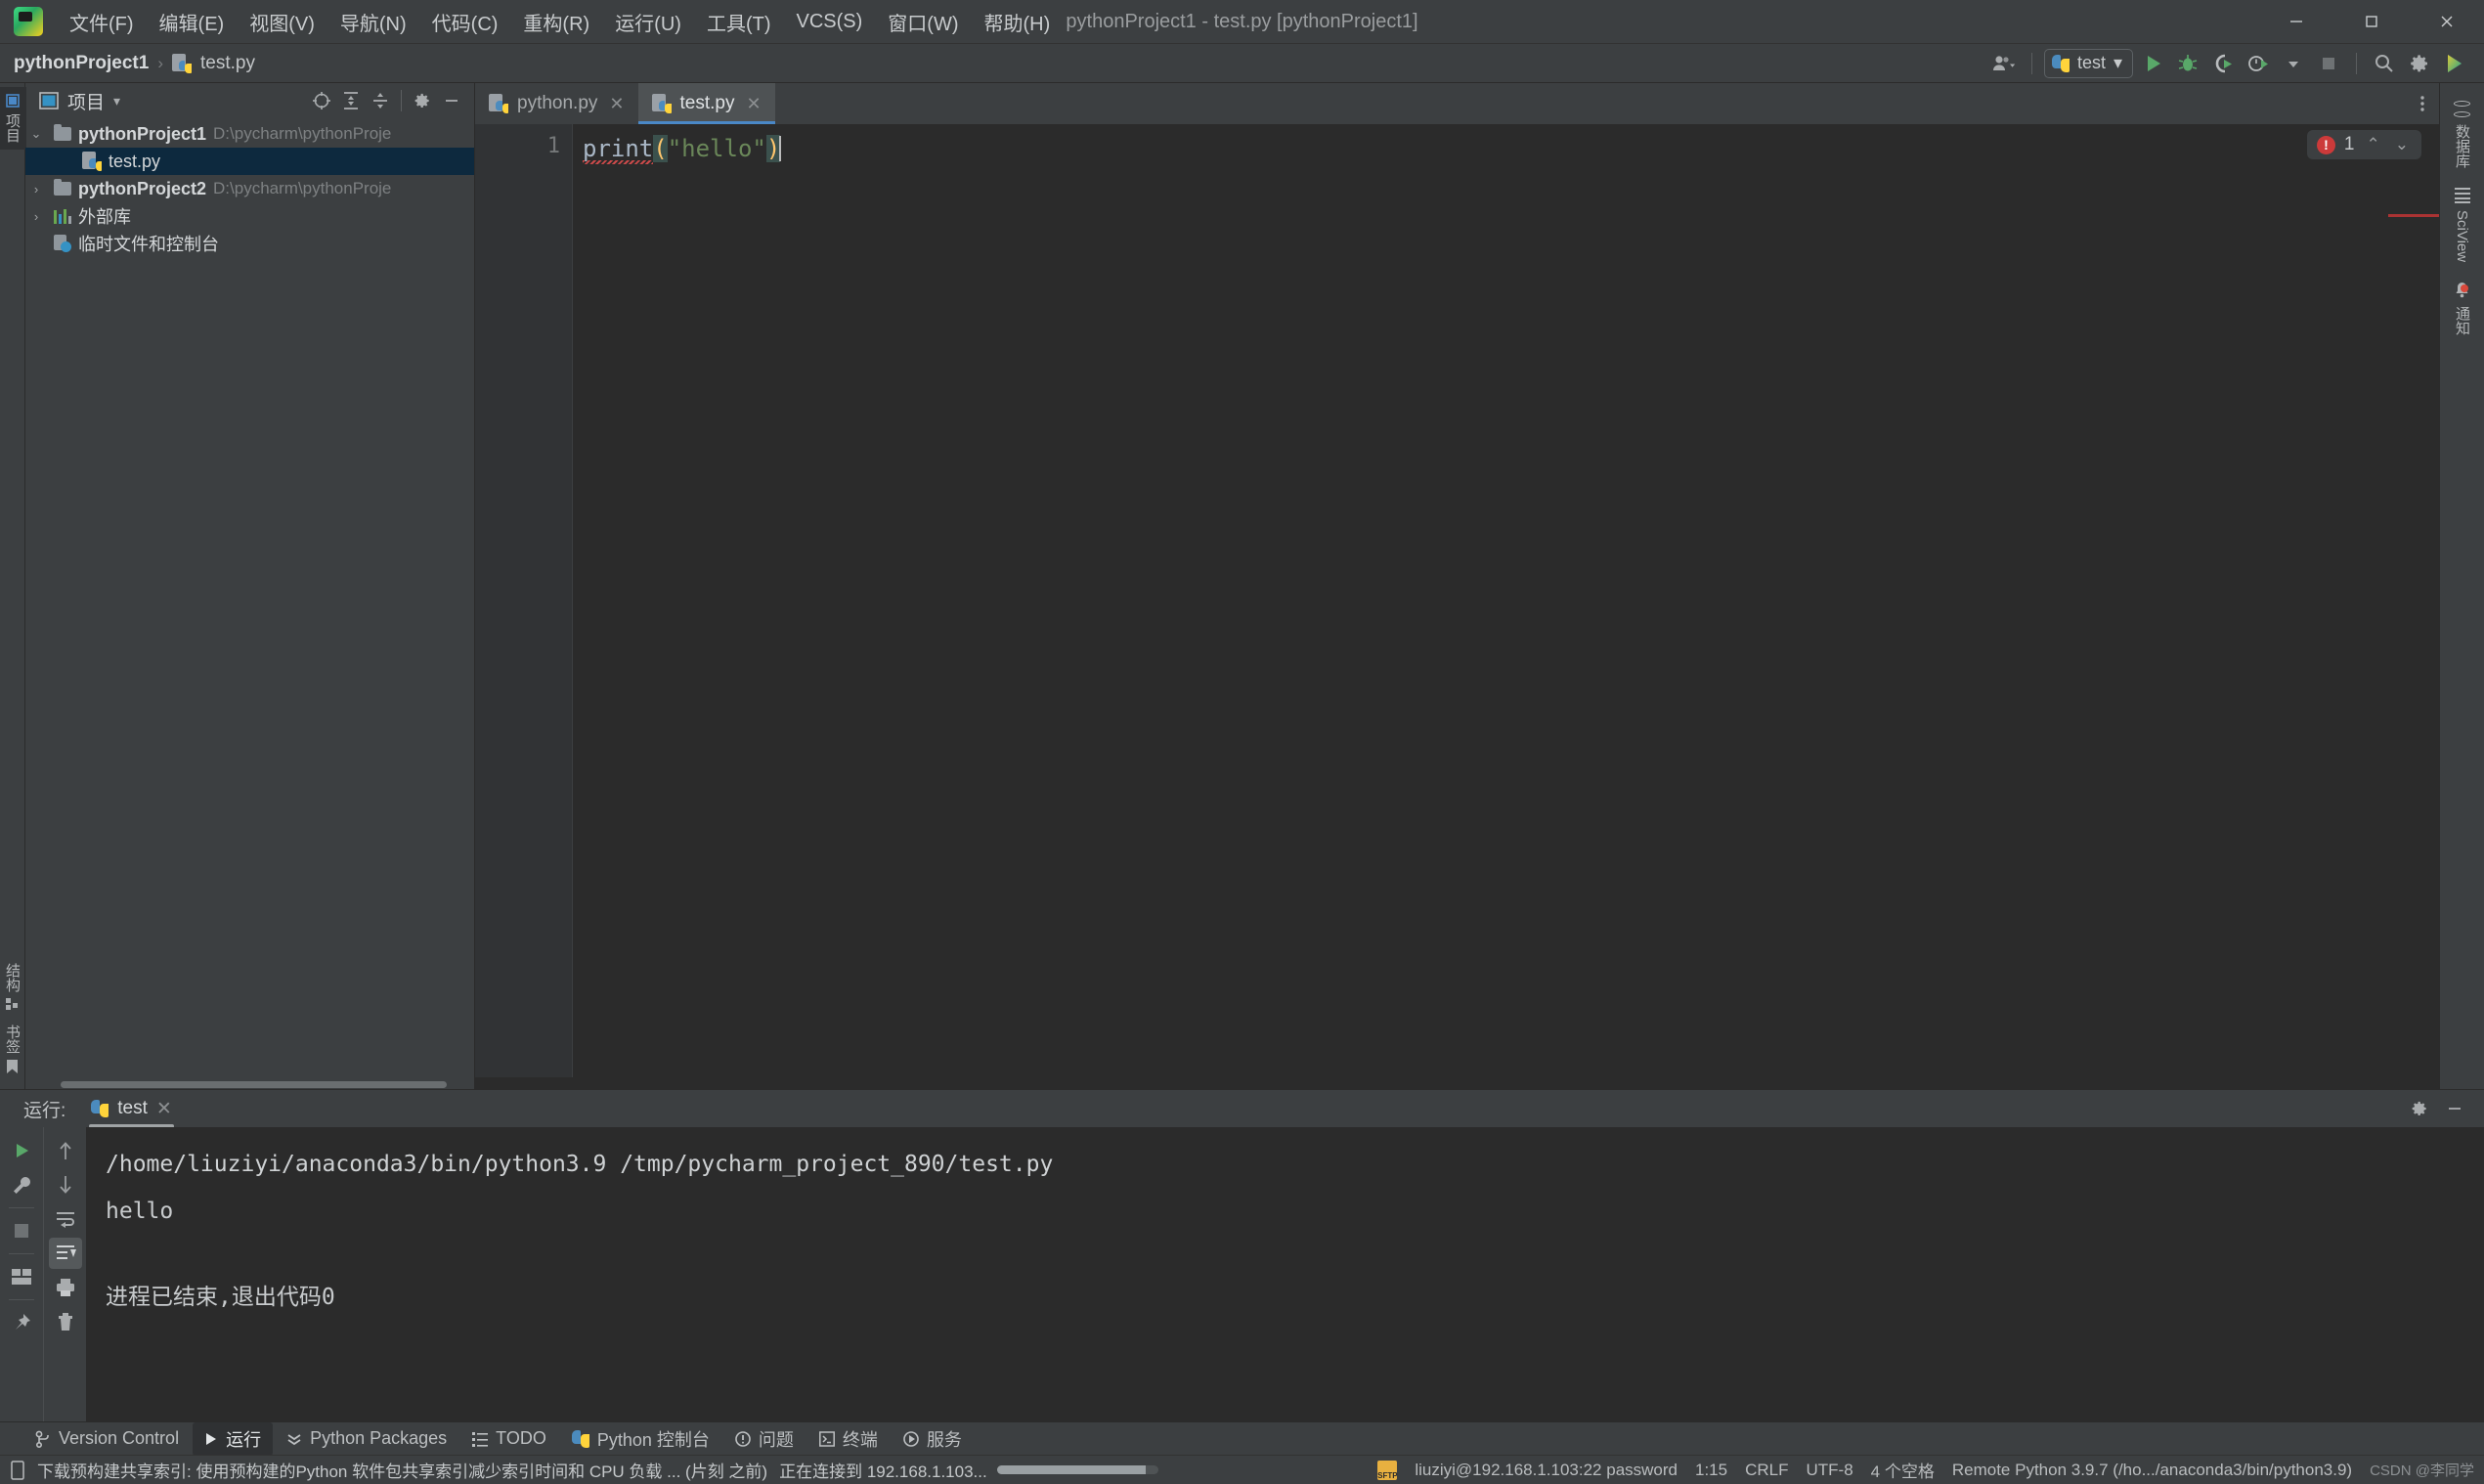  I want to click on python-console-icon, so click(580, 1438).